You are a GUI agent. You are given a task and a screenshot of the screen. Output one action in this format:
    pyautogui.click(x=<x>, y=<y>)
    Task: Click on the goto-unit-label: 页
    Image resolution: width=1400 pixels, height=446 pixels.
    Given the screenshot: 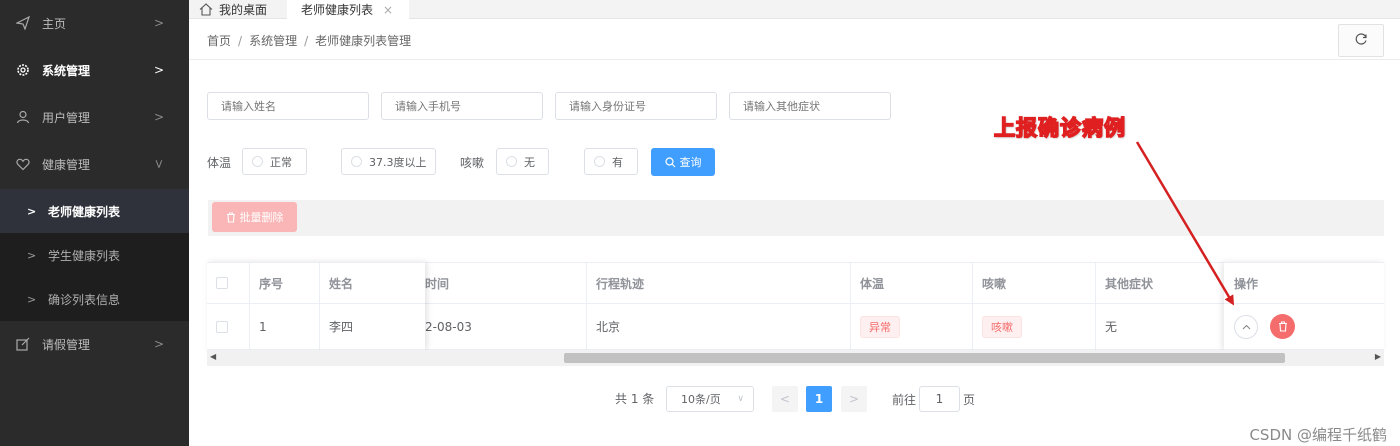 What is the action you would take?
    pyautogui.click(x=969, y=400)
    